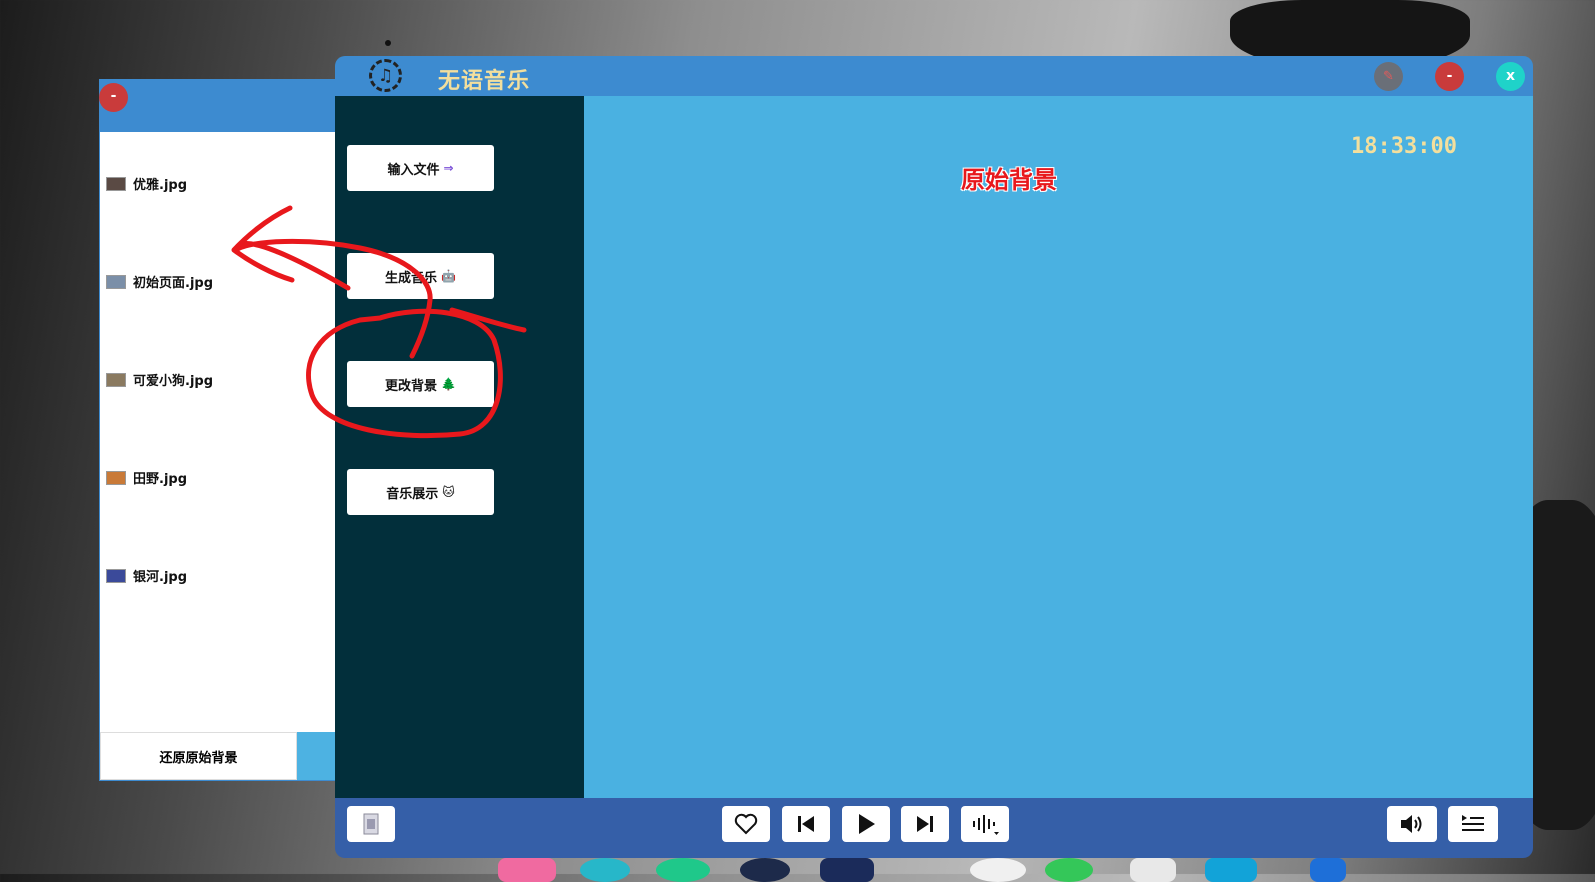 The image size is (1595, 882). What do you see at coordinates (160, 577) in the screenshot?
I see `background-item-label: 银河.jpg` at bounding box center [160, 577].